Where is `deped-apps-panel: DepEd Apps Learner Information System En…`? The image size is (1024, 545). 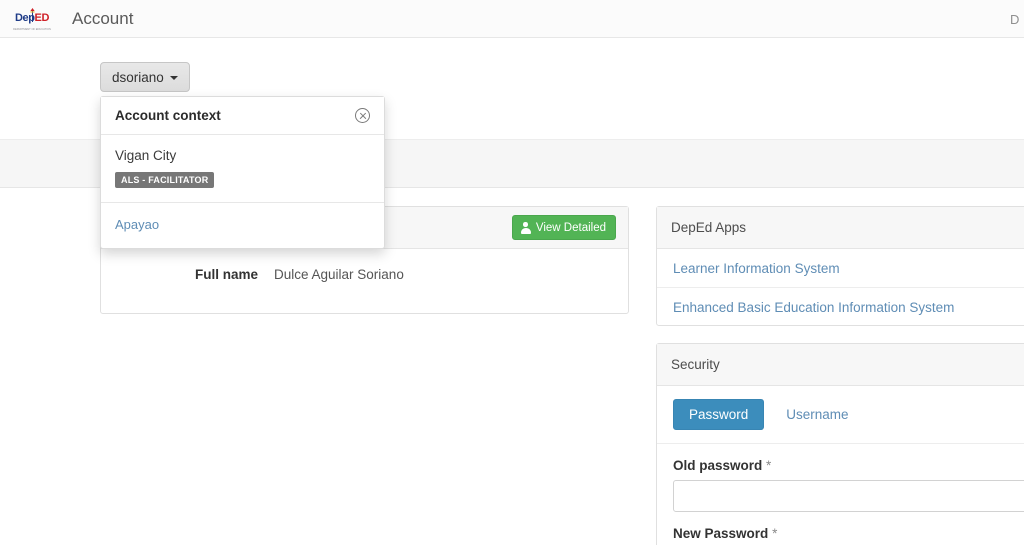
deped-apps-panel: DepEd Apps Learner Information System En… is located at coordinates (840, 266).